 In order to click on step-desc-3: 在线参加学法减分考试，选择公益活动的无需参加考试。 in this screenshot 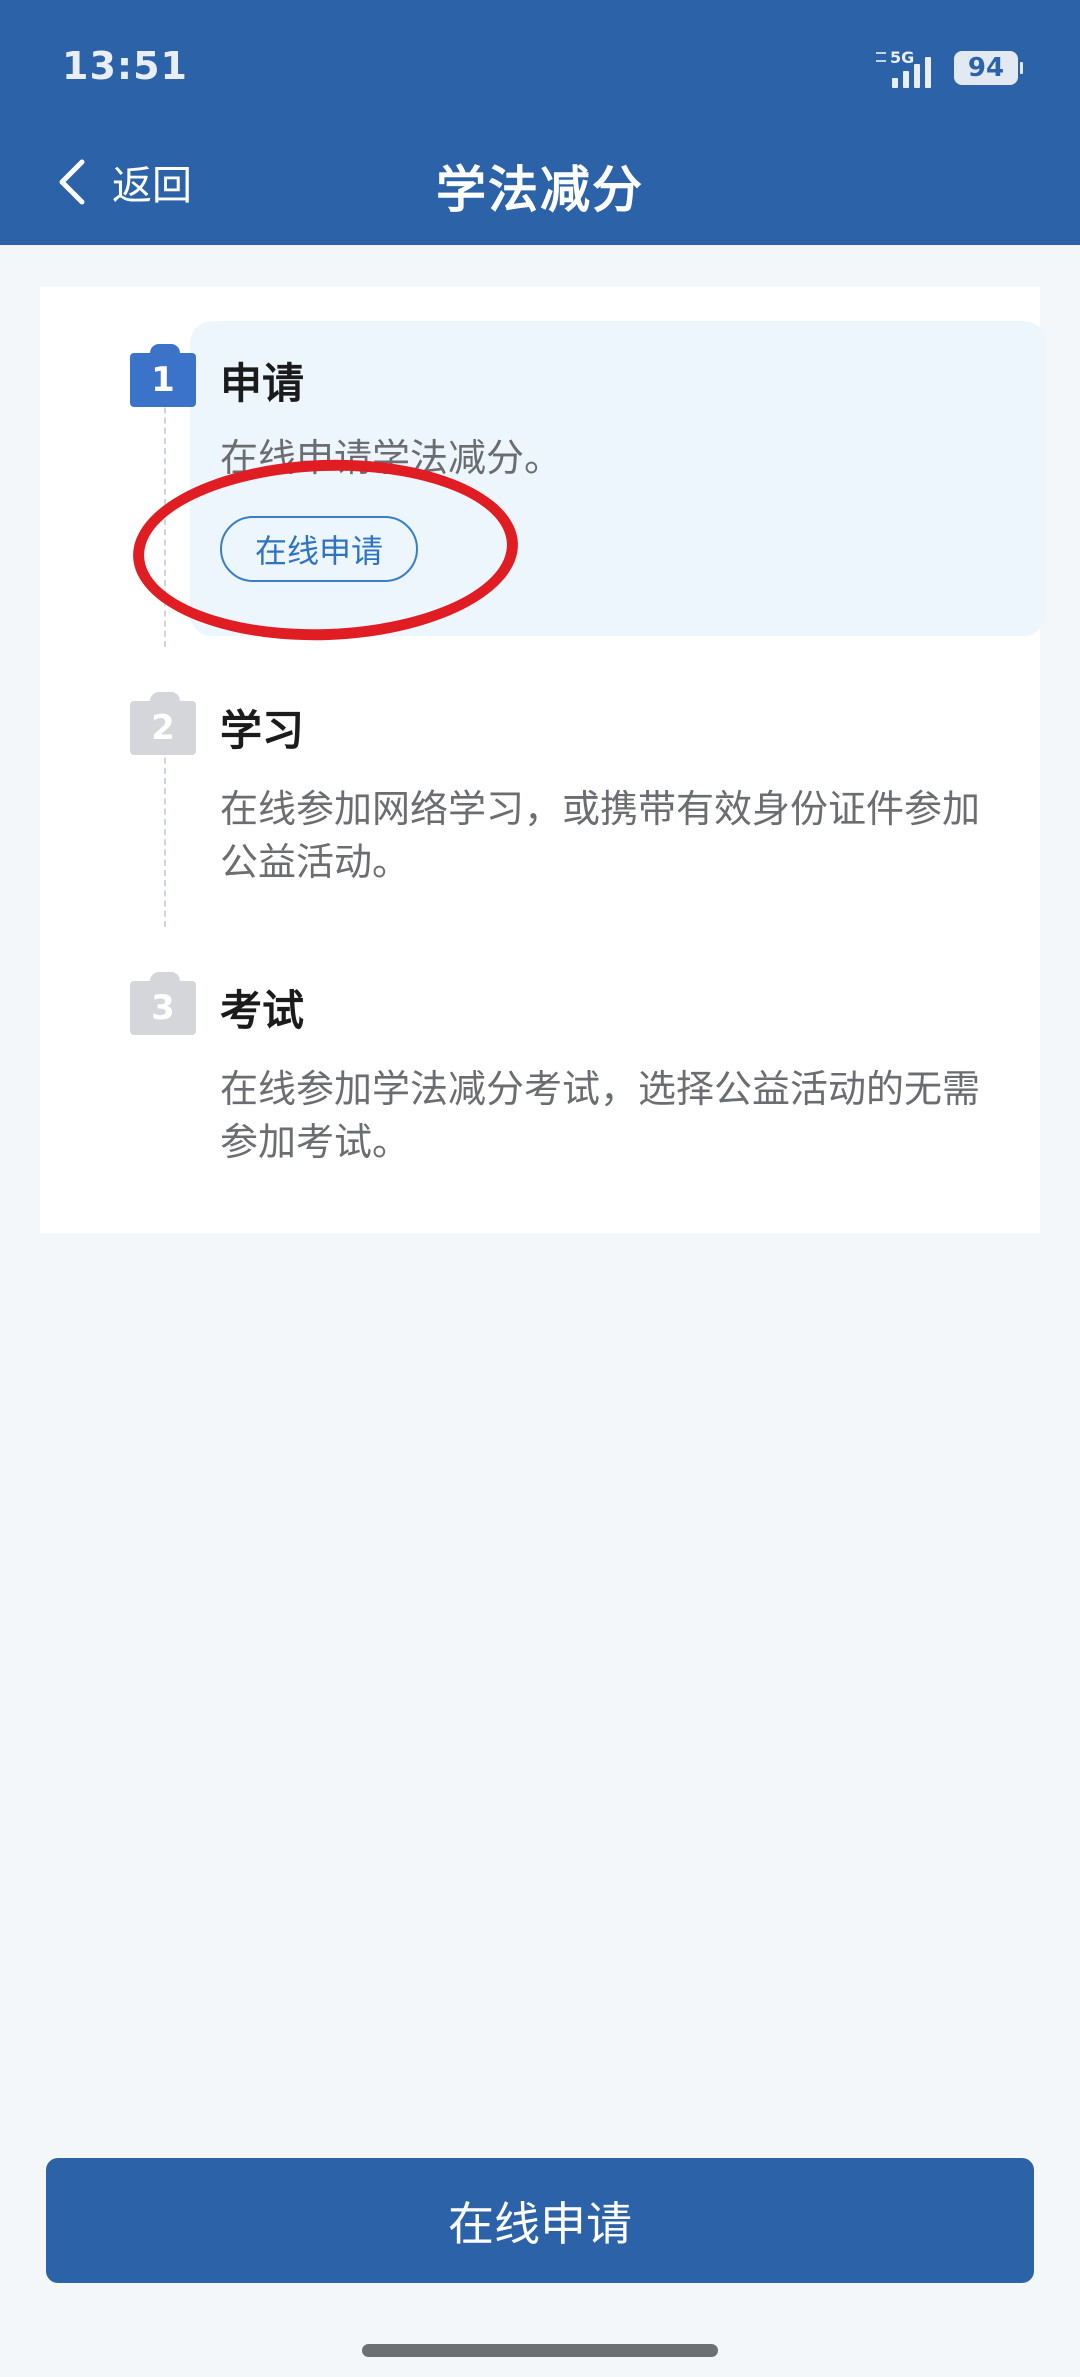, I will do `click(600, 1115)`.